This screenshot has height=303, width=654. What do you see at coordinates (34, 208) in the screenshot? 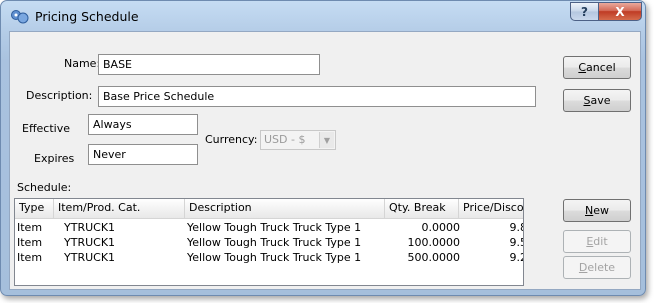
I see `column-header-type: Type` at bounding box center [34, 208].